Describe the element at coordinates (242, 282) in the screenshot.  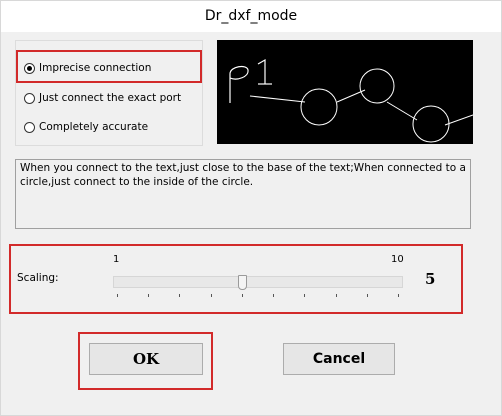
I see `scaling-slider-thumb` at that location.